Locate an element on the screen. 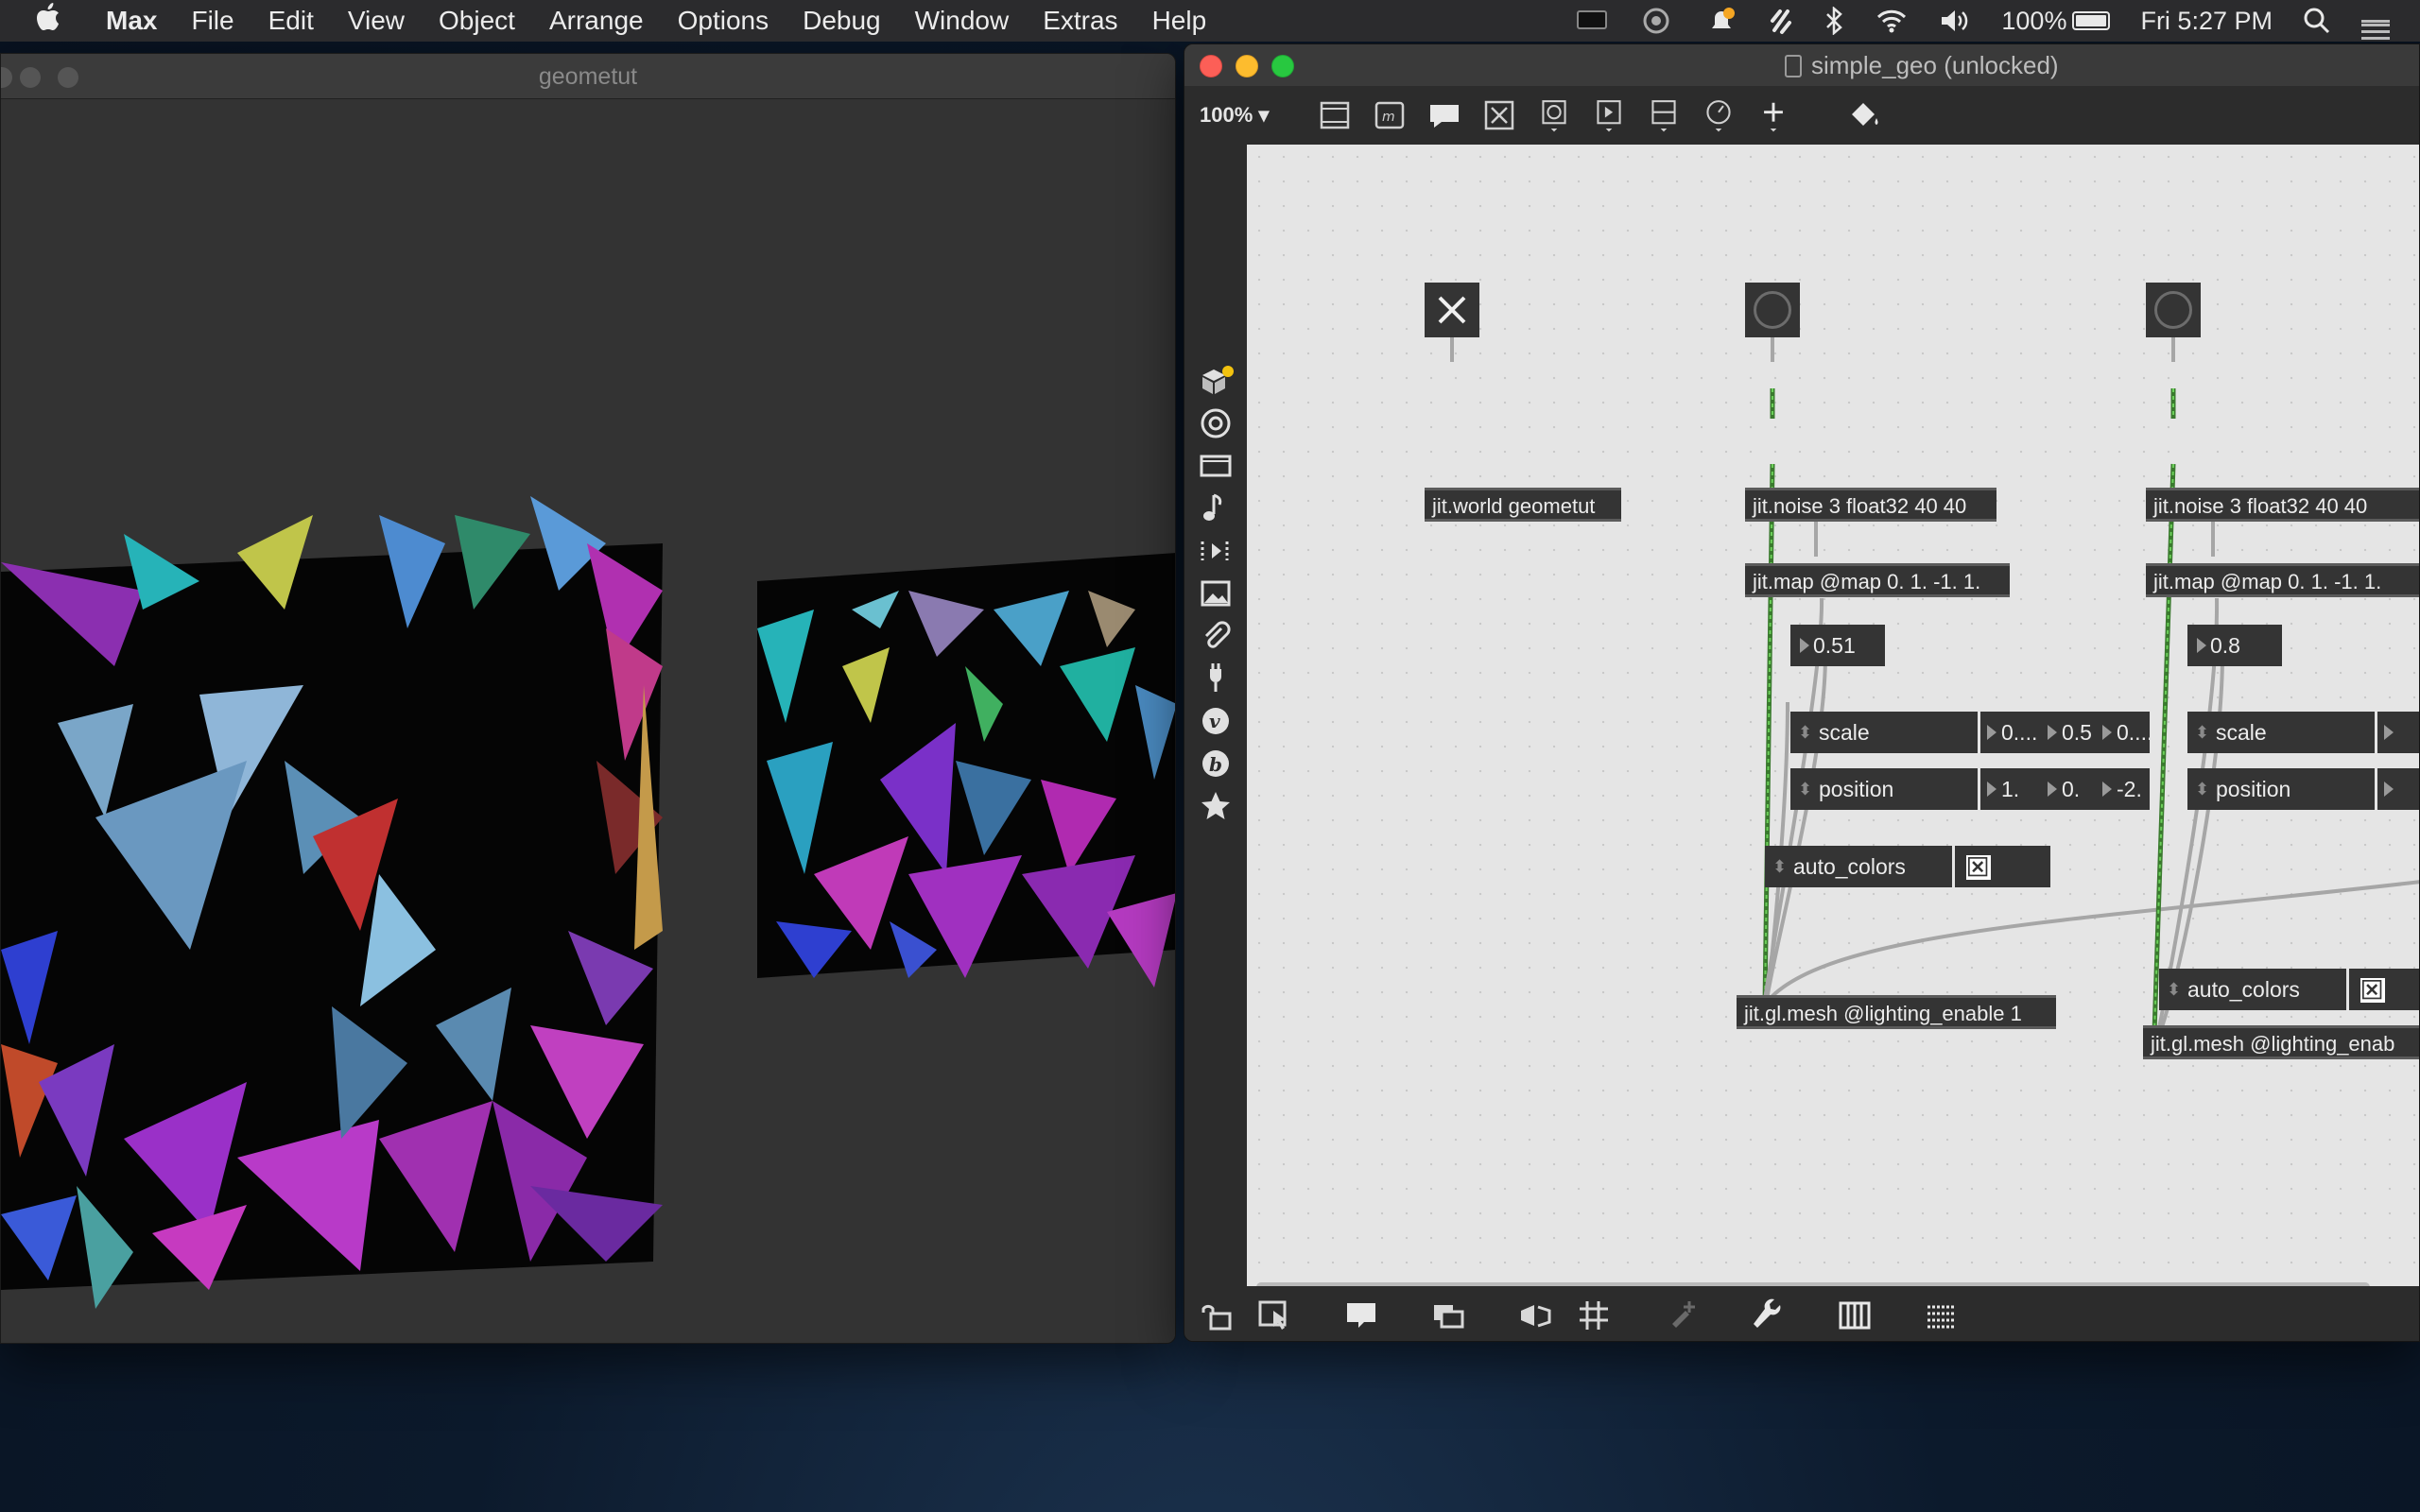 This screenshot has width=2420, height=1512. spotlight-search-icon is located at coordinates (2317, 21).